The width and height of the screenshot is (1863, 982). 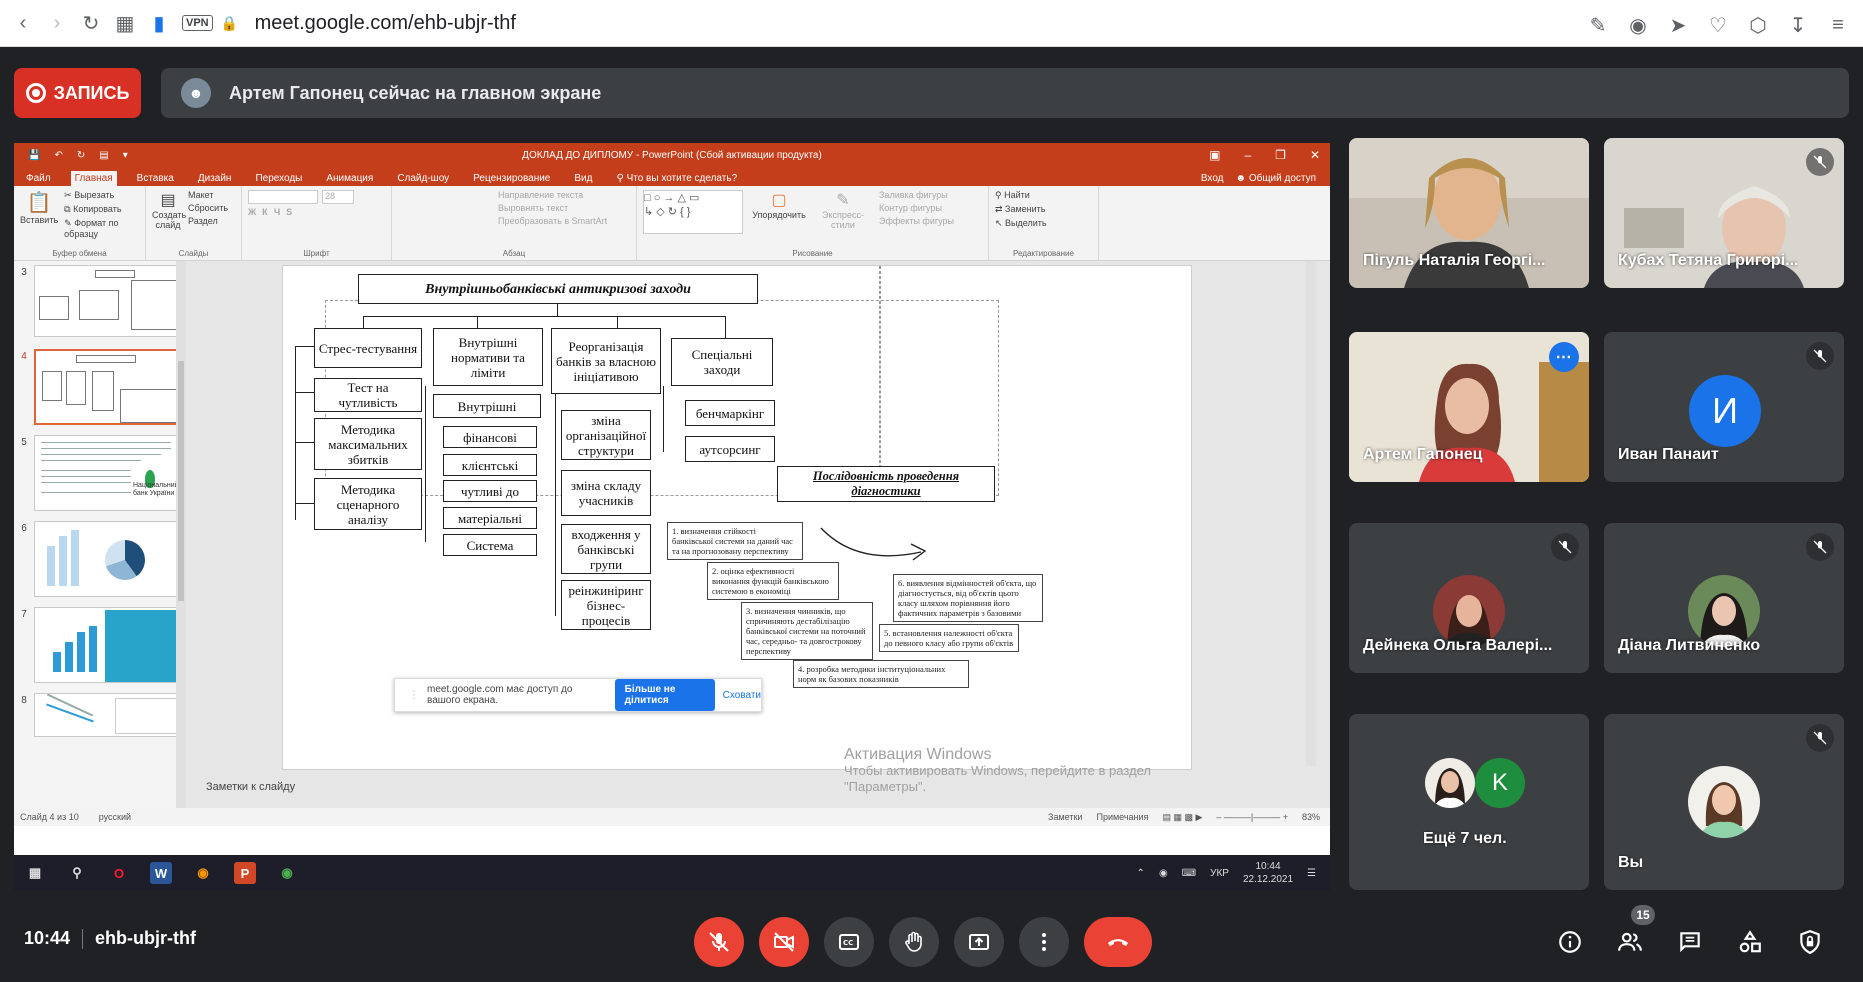 What do you see at coordinates (23, 23) in the screenshot?
I see `back-icon: ‹` at bounding box center [23, 23].